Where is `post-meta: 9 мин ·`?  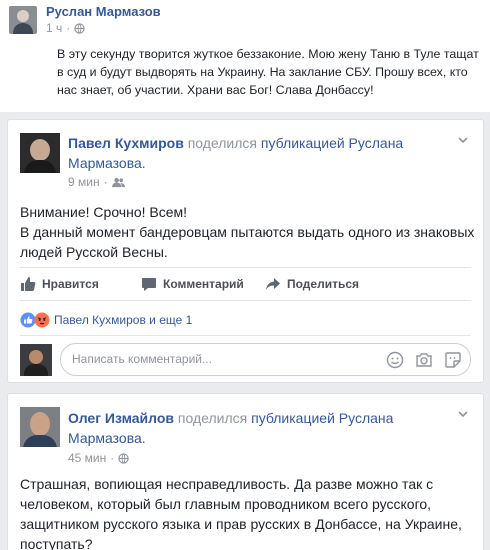
post-meta: 9 мин · is located at coordinates (96, 182).